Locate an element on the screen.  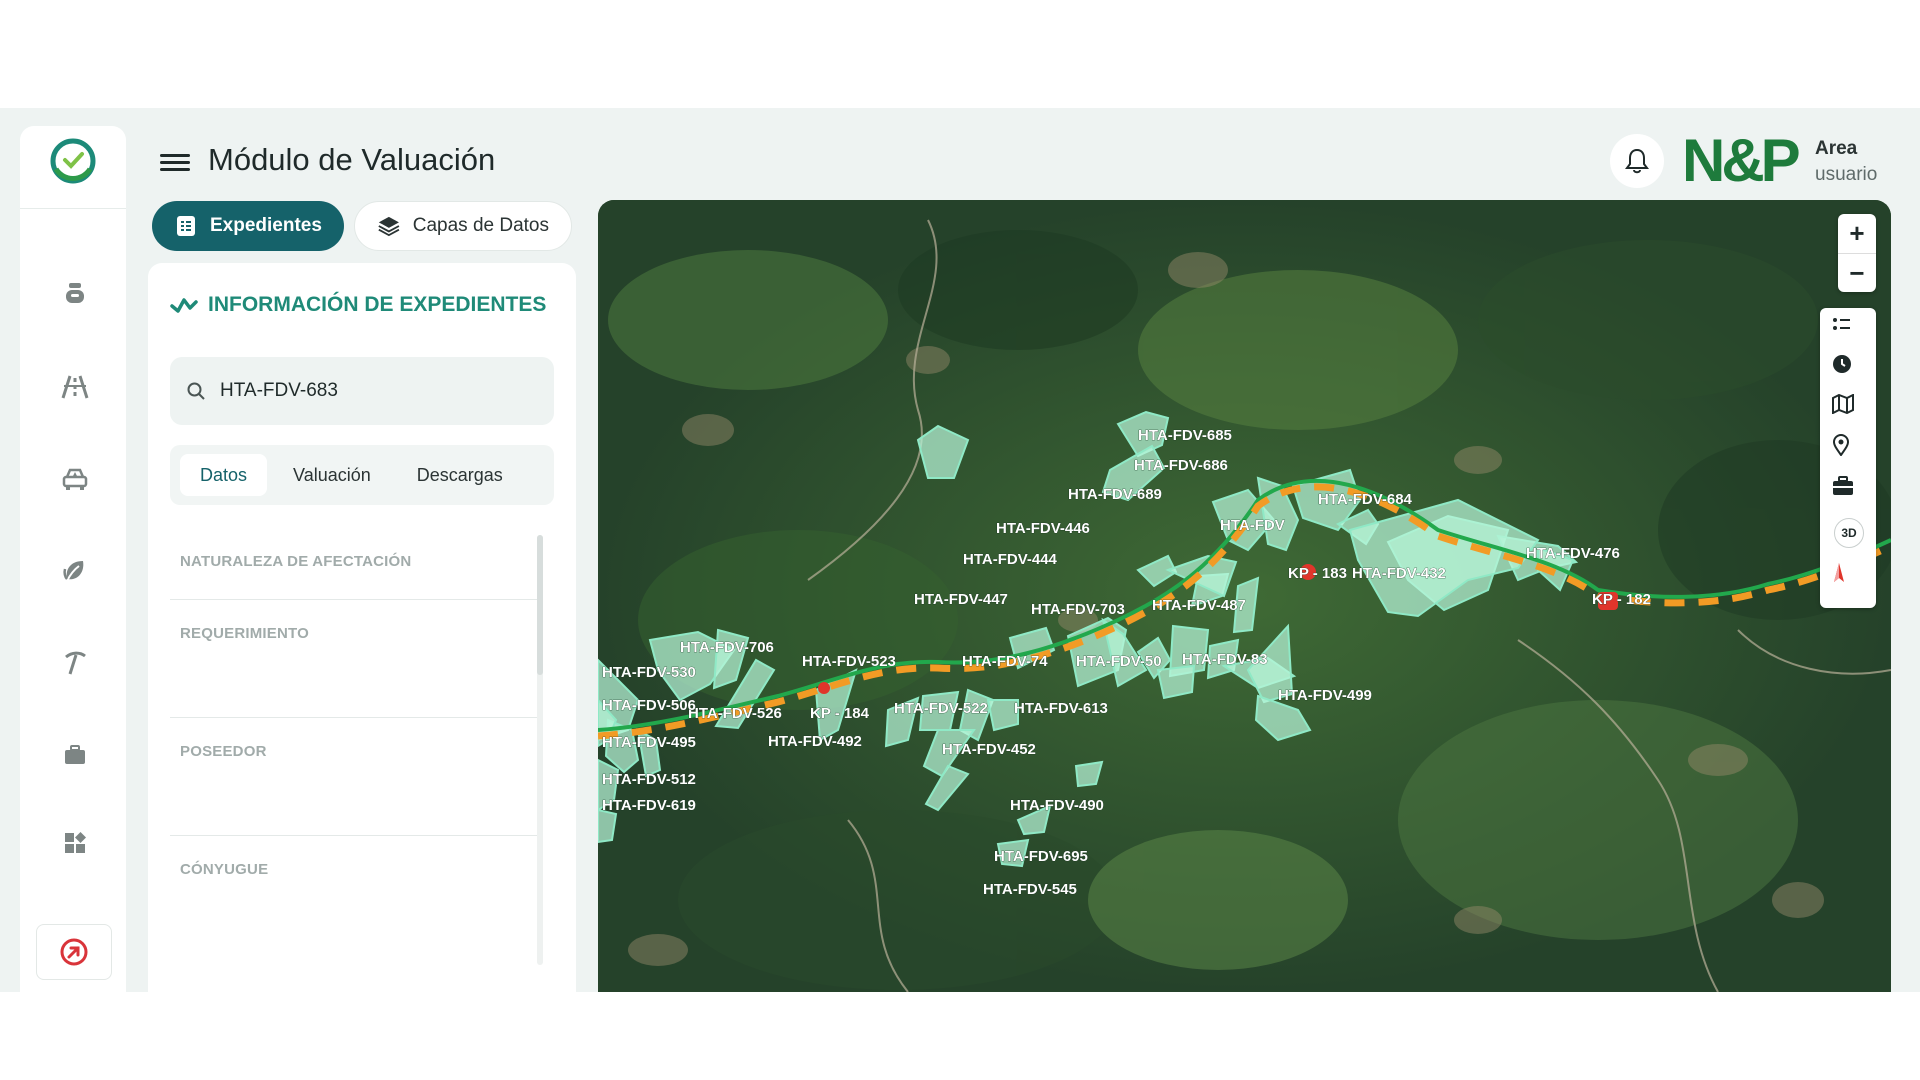
tab-expedientes: Expedientes is located at coordinates (248, 226).